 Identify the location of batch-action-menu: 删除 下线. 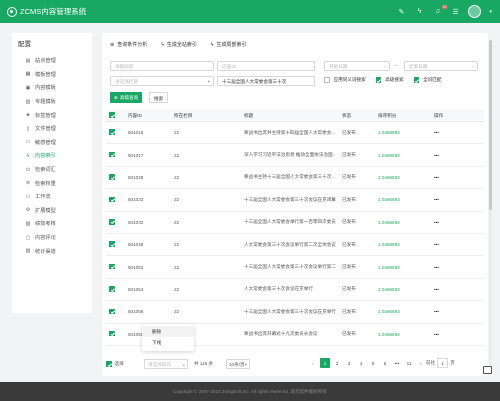
(168, 337).